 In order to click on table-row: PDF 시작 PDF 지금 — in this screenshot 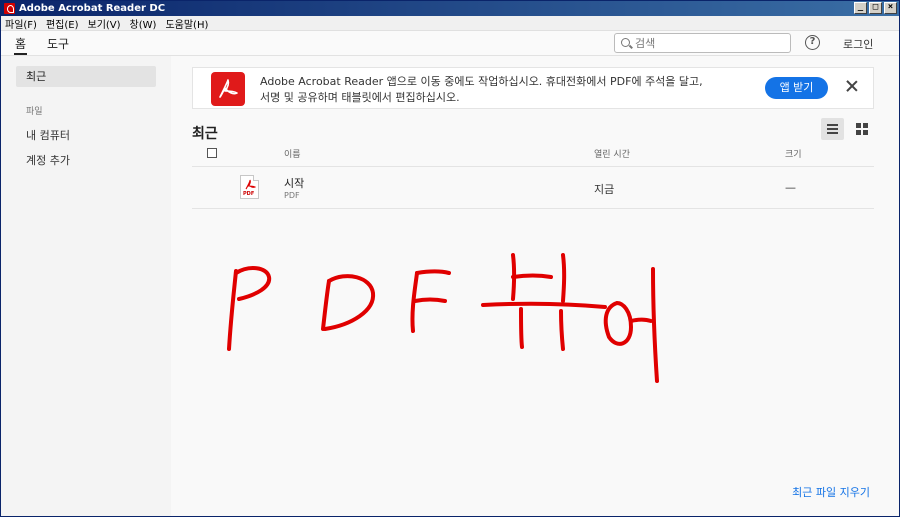, I will do `click(533, 188)`.